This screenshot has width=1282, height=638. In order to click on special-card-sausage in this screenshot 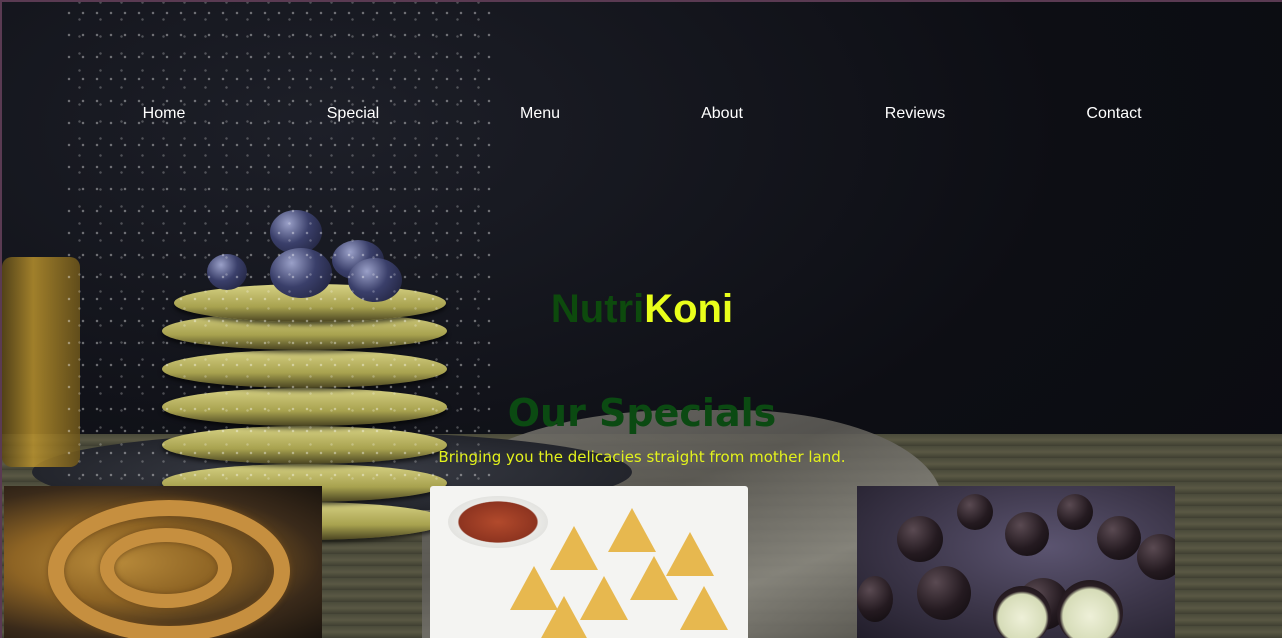, I will do `click(163, 562)`.